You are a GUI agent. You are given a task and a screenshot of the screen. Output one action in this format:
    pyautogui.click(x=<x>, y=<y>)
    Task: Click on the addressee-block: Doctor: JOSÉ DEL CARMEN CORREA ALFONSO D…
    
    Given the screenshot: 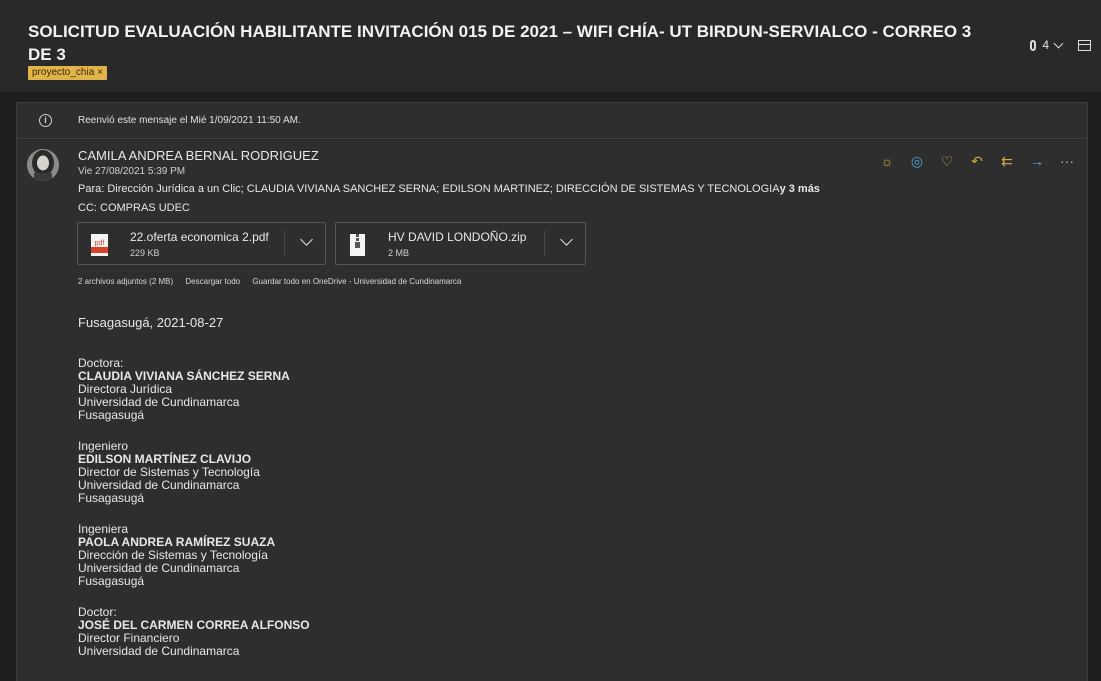 What is the action you would take?
    pyautogui.click(x=528, y=632)
    